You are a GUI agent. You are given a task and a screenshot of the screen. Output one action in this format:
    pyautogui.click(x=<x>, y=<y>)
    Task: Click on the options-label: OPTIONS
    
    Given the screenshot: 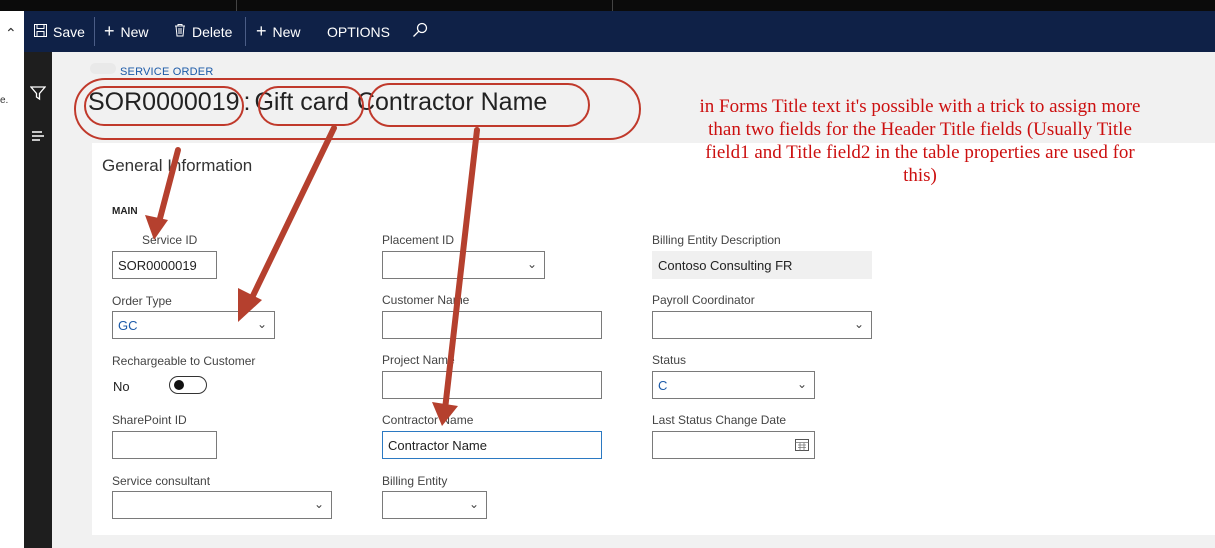 What is the action you would take?
    pyautogui.click(x=359, y=31)
    